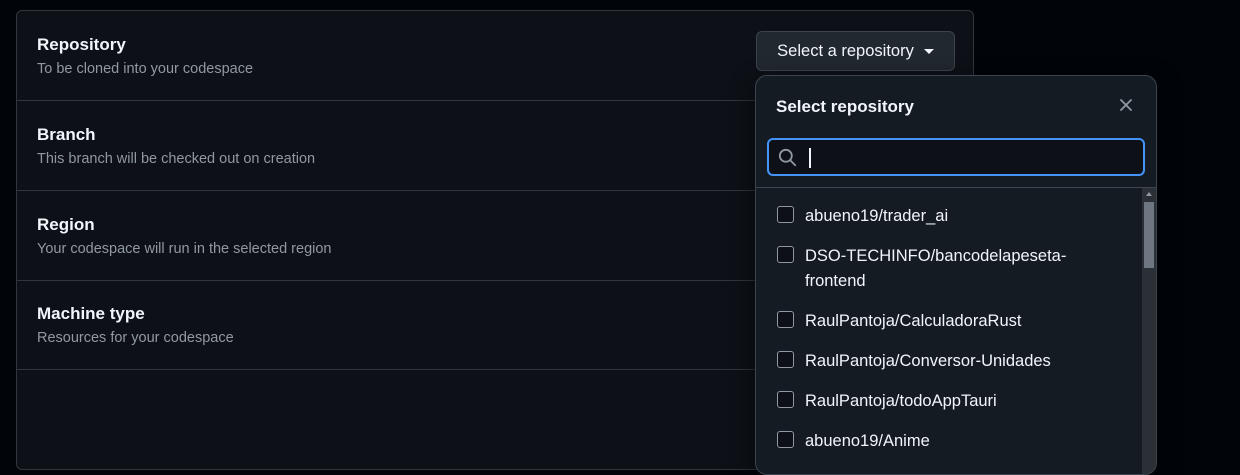 The width and height of the screenshot is (1240, 475). What do you see at coordinates (91, 313) in the screenshot?
I see `machine-type-title: Machine type` at bounding box center [91, 313].